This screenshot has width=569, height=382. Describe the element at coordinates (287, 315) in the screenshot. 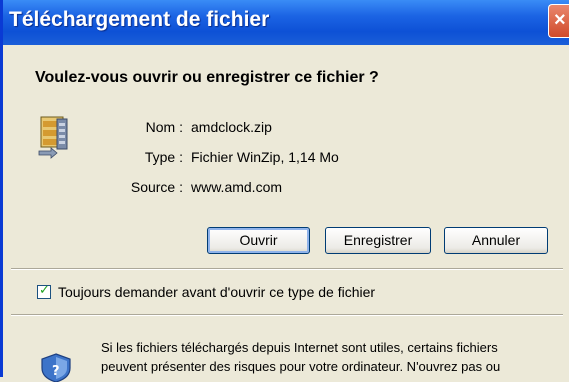

I see `separator-bottom` at that location.